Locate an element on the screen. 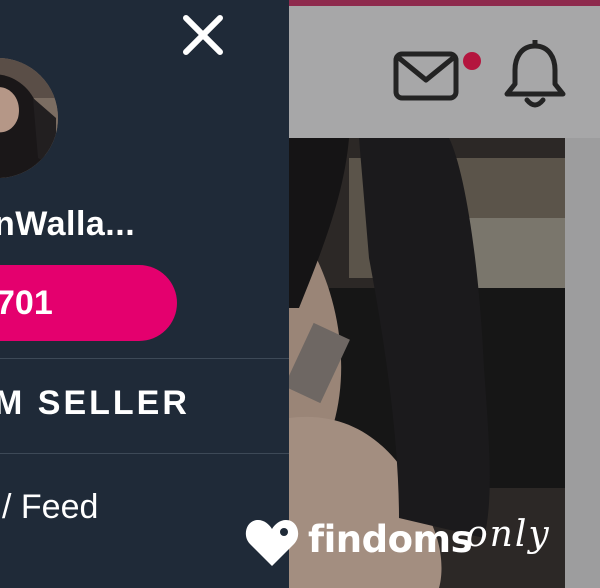 This screenshot has width=600, height=588. menu-section-heading: M SELLER is located at coordinates (95, 403).